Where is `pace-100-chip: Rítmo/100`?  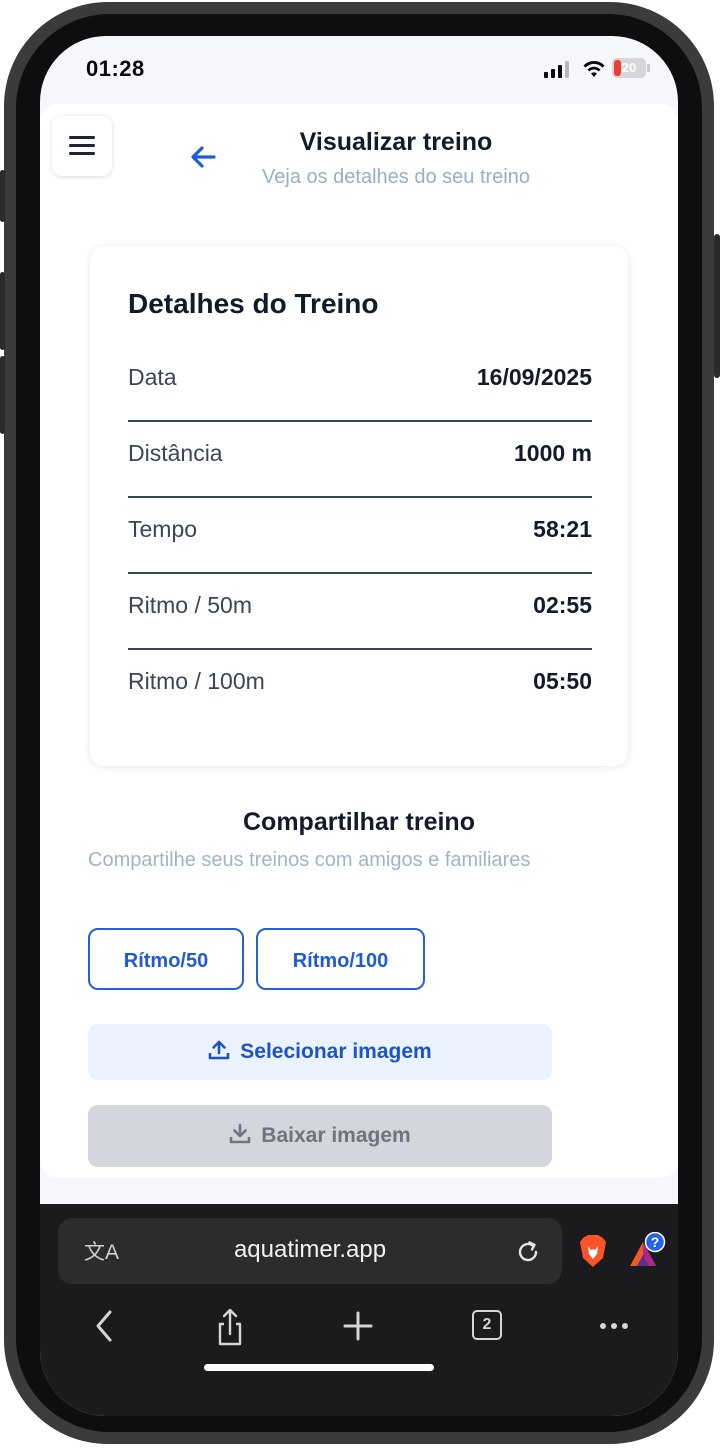
pace-100-chip: Rítmo/100 is located at coordinates (340, 959).